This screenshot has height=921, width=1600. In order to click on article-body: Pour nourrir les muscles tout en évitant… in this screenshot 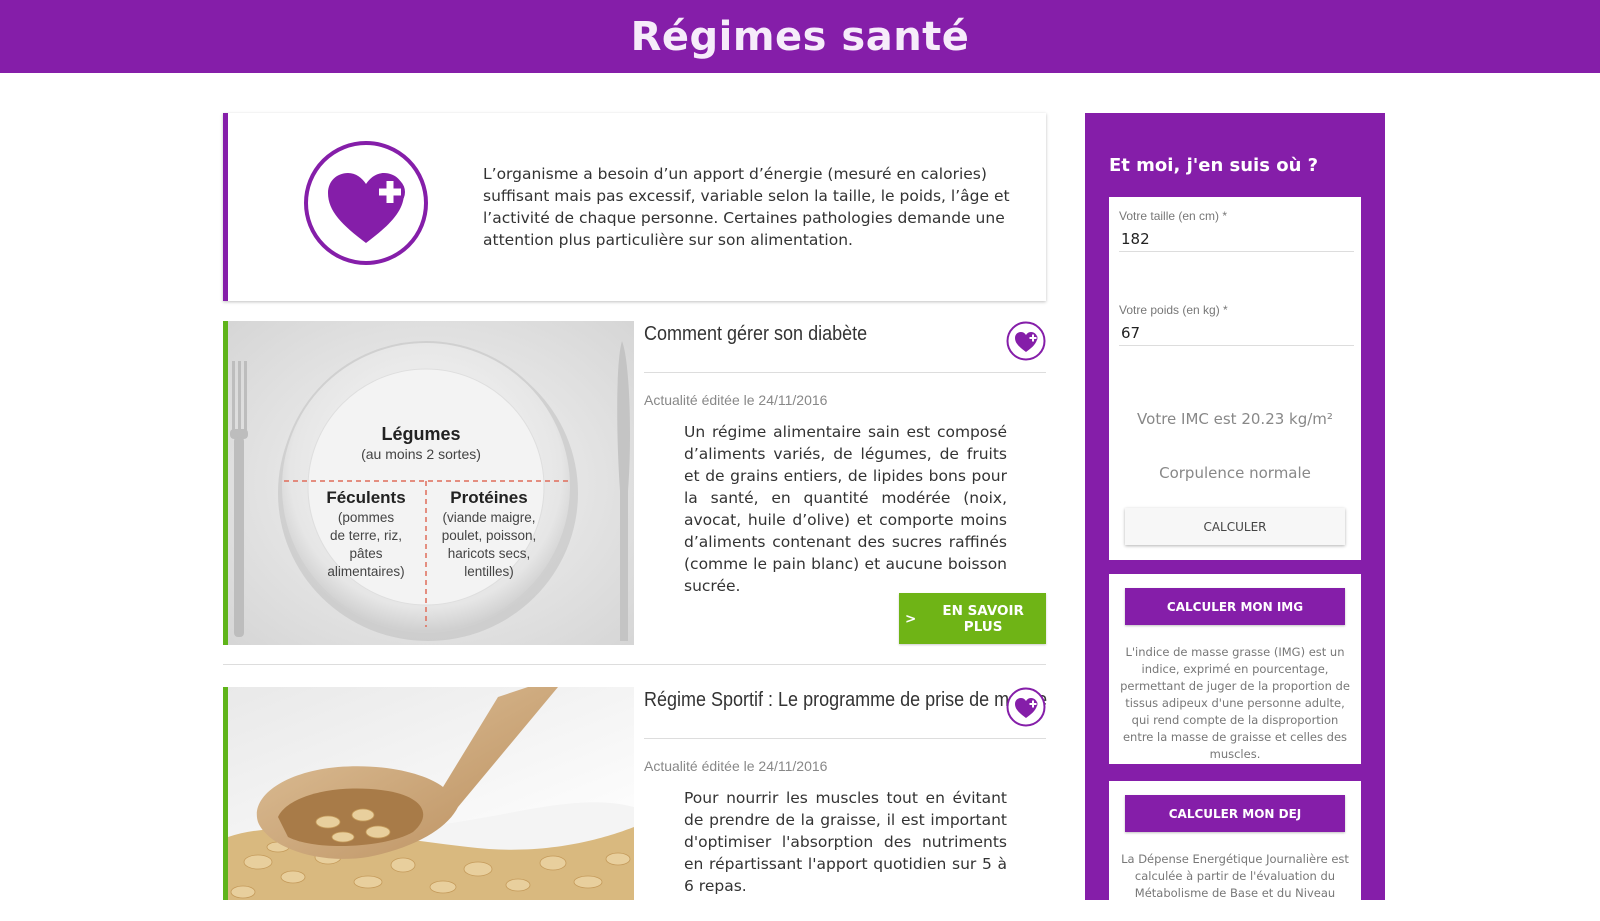, I will do `click(845, 842)`.